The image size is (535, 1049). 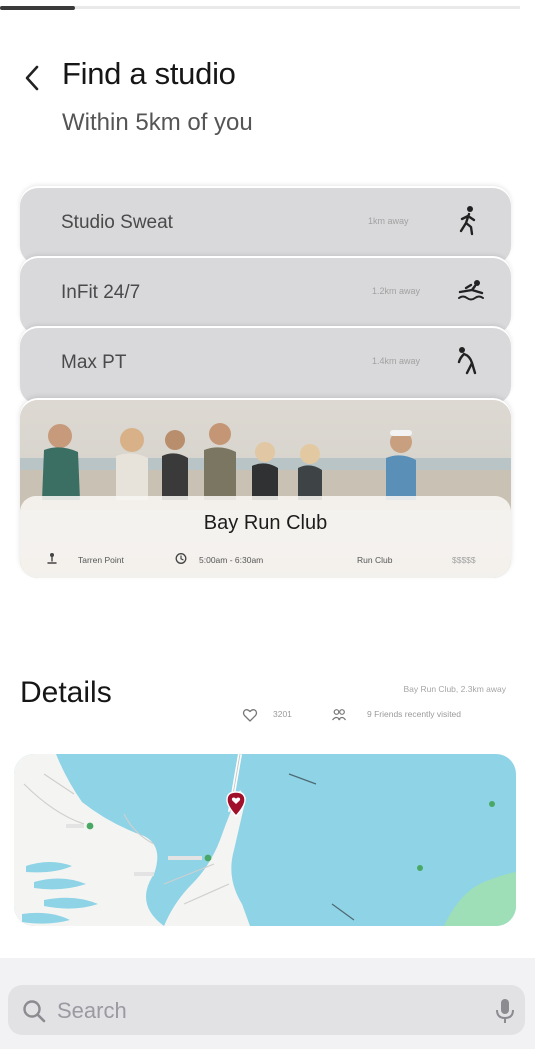 I want to click on chevron-left-icon, so click(x=32, y=78).